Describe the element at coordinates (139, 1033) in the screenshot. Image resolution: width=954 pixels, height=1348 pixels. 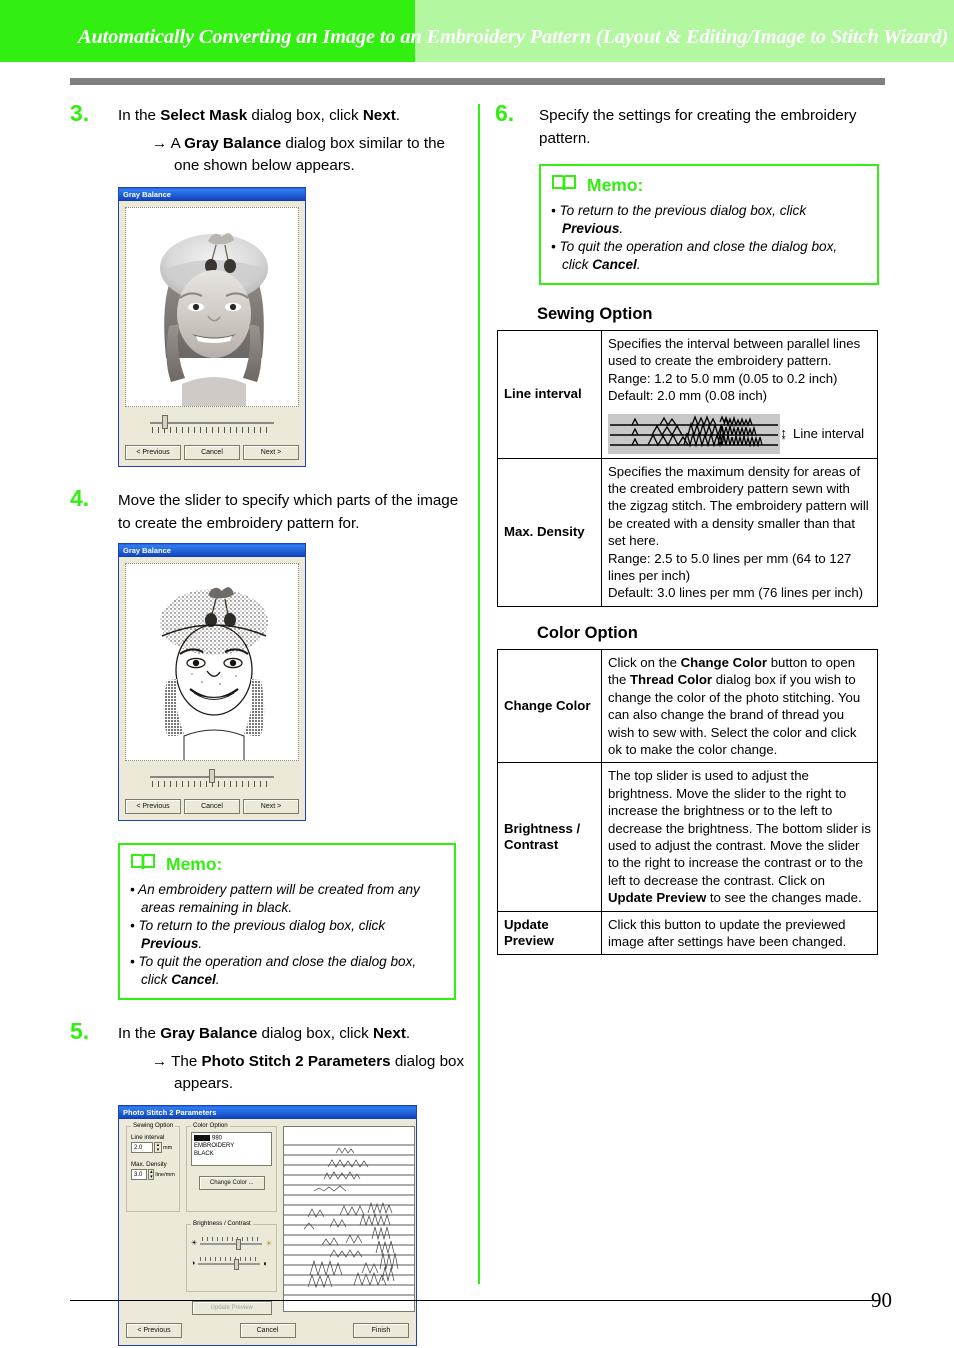
I see `step-5-text-a: In the` at that location.